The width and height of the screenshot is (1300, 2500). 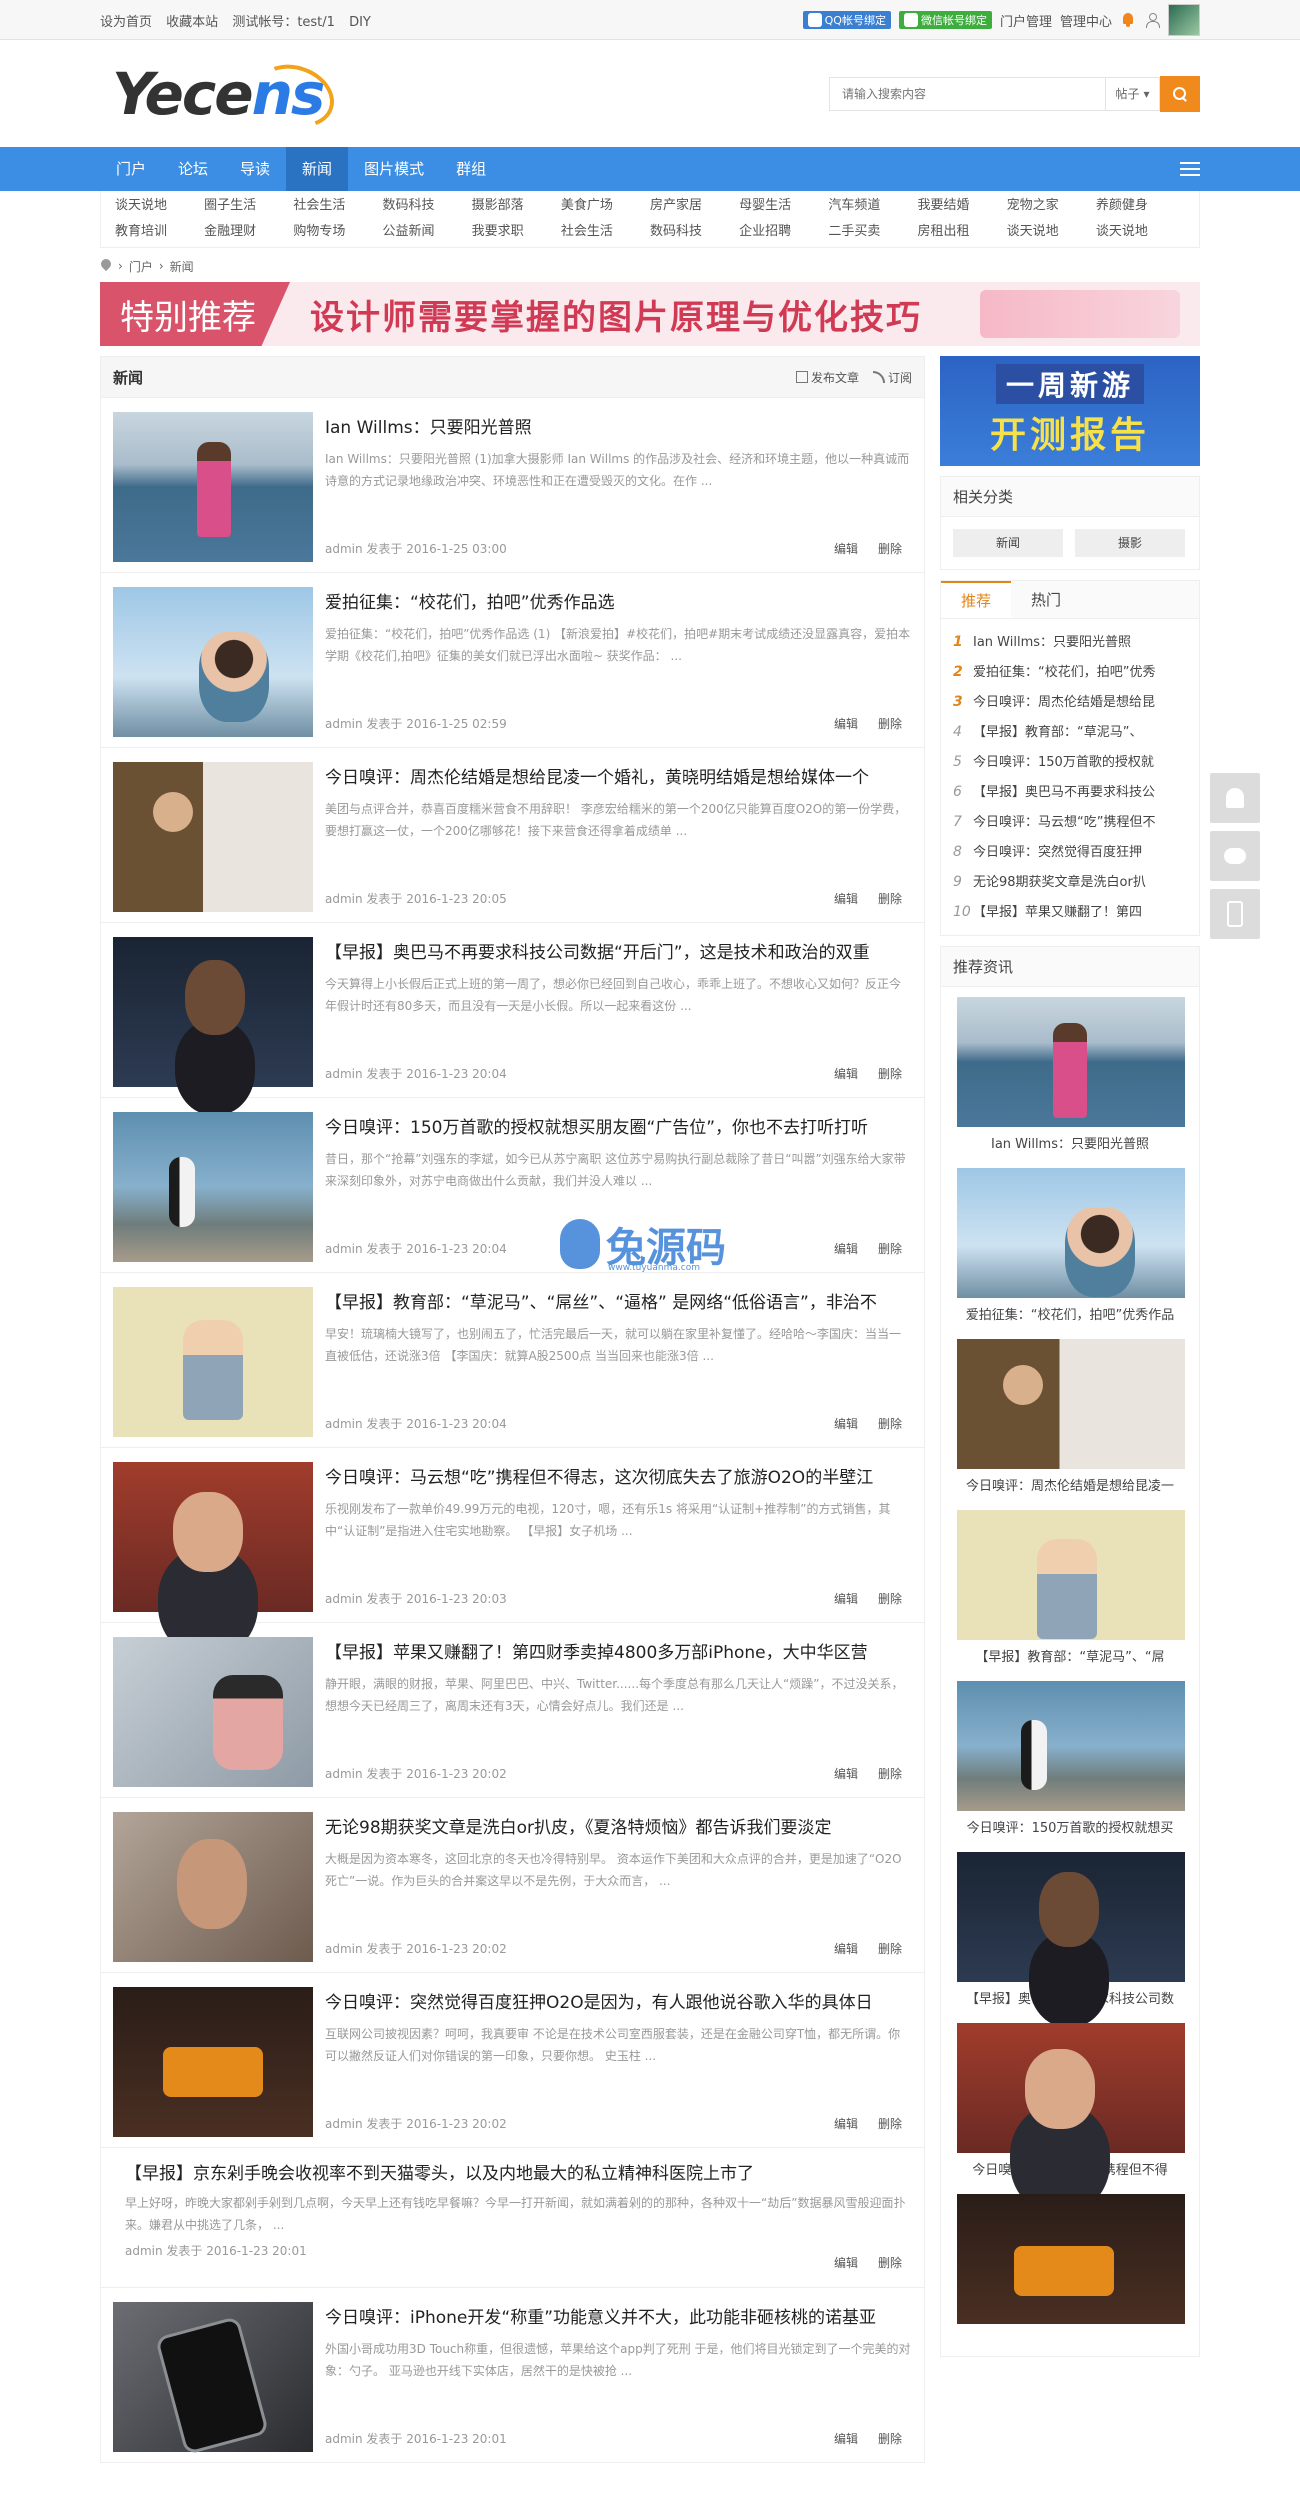 I want to click on article-title: 今日嗅评：马云想“吃”携程但不得志，这次彻底失去了旅游O2O的半壁江, so click(x=618, y=1478).